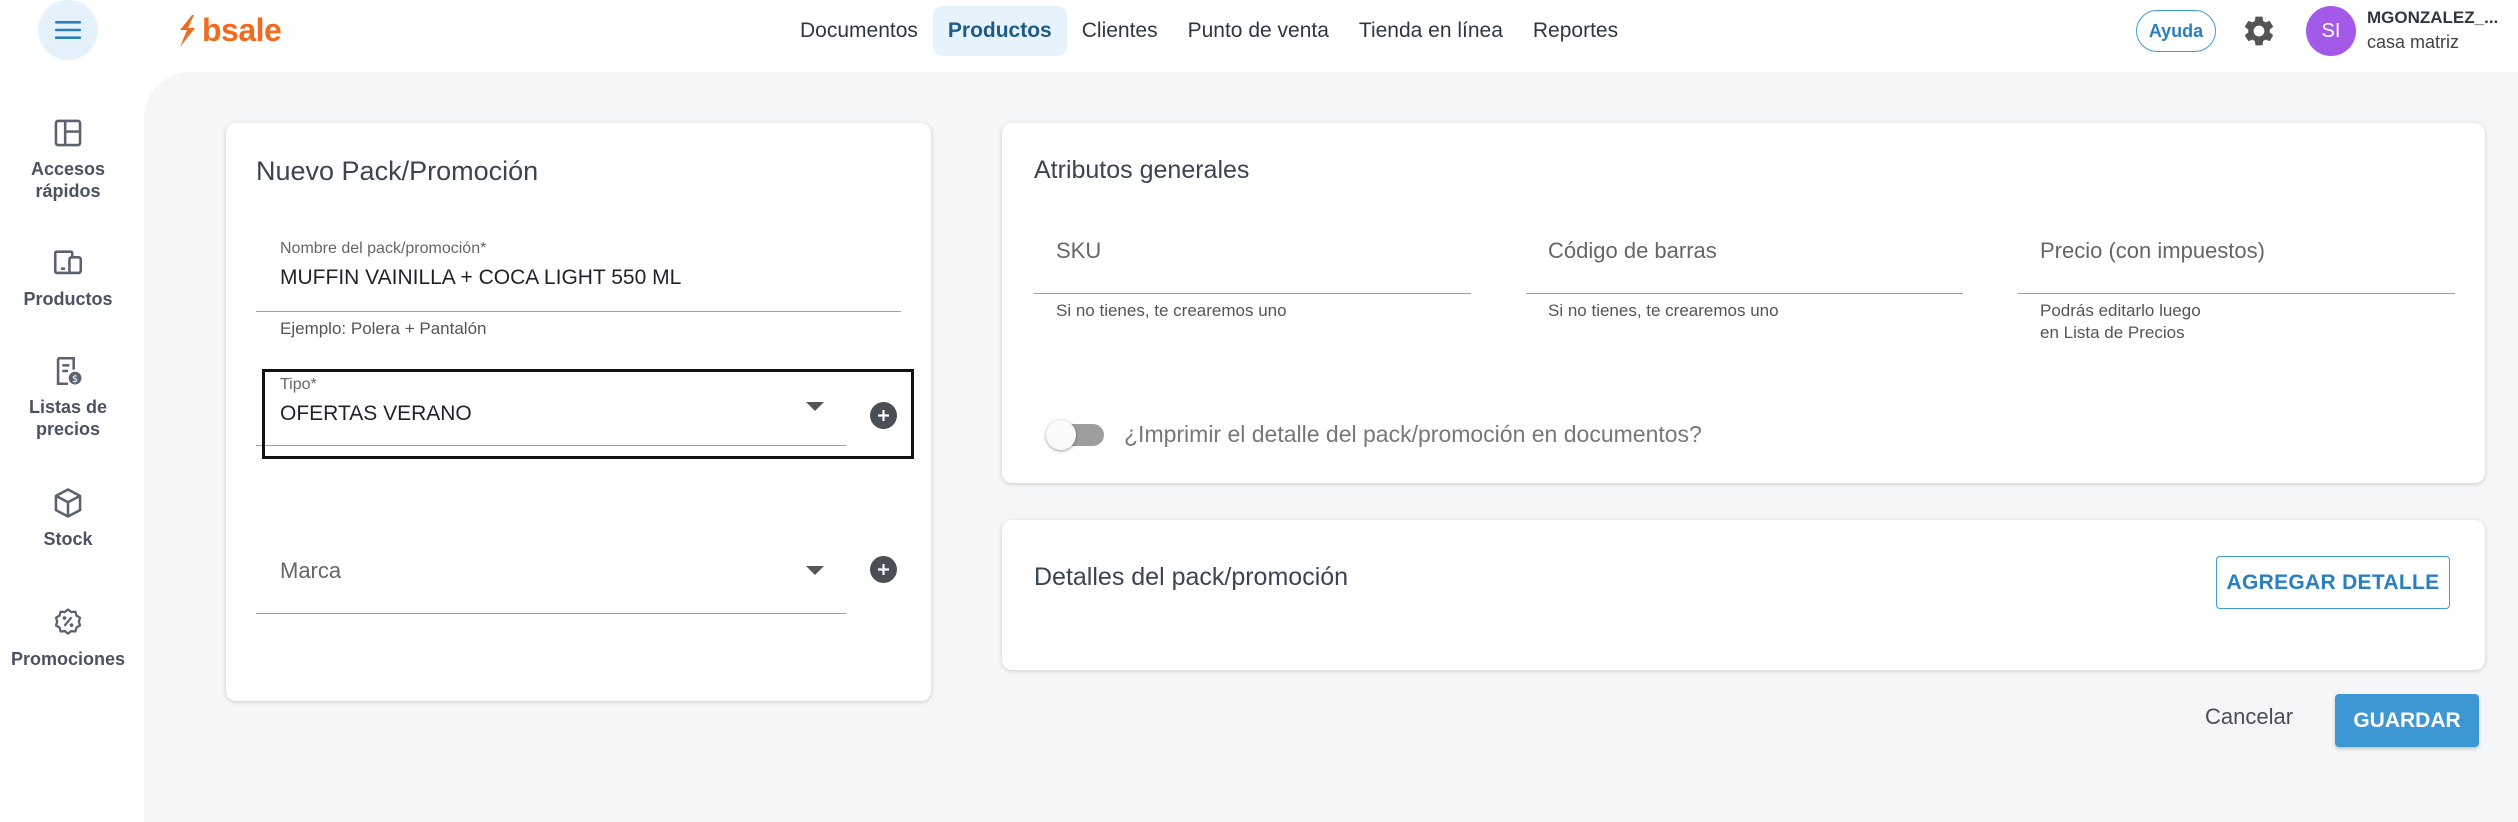 This screenshot has width=2518, height=822. What do you see at coordinates (1120, 31) in the screenshot?
I see `nav-clientes: Clientes` at bounding box center [1120, 31].